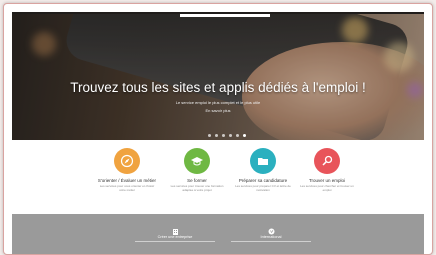 The image size is (436, 255). Describe the element at coordinates (271, 237) in the screenshot. I see `bottom-label: International` at that location.